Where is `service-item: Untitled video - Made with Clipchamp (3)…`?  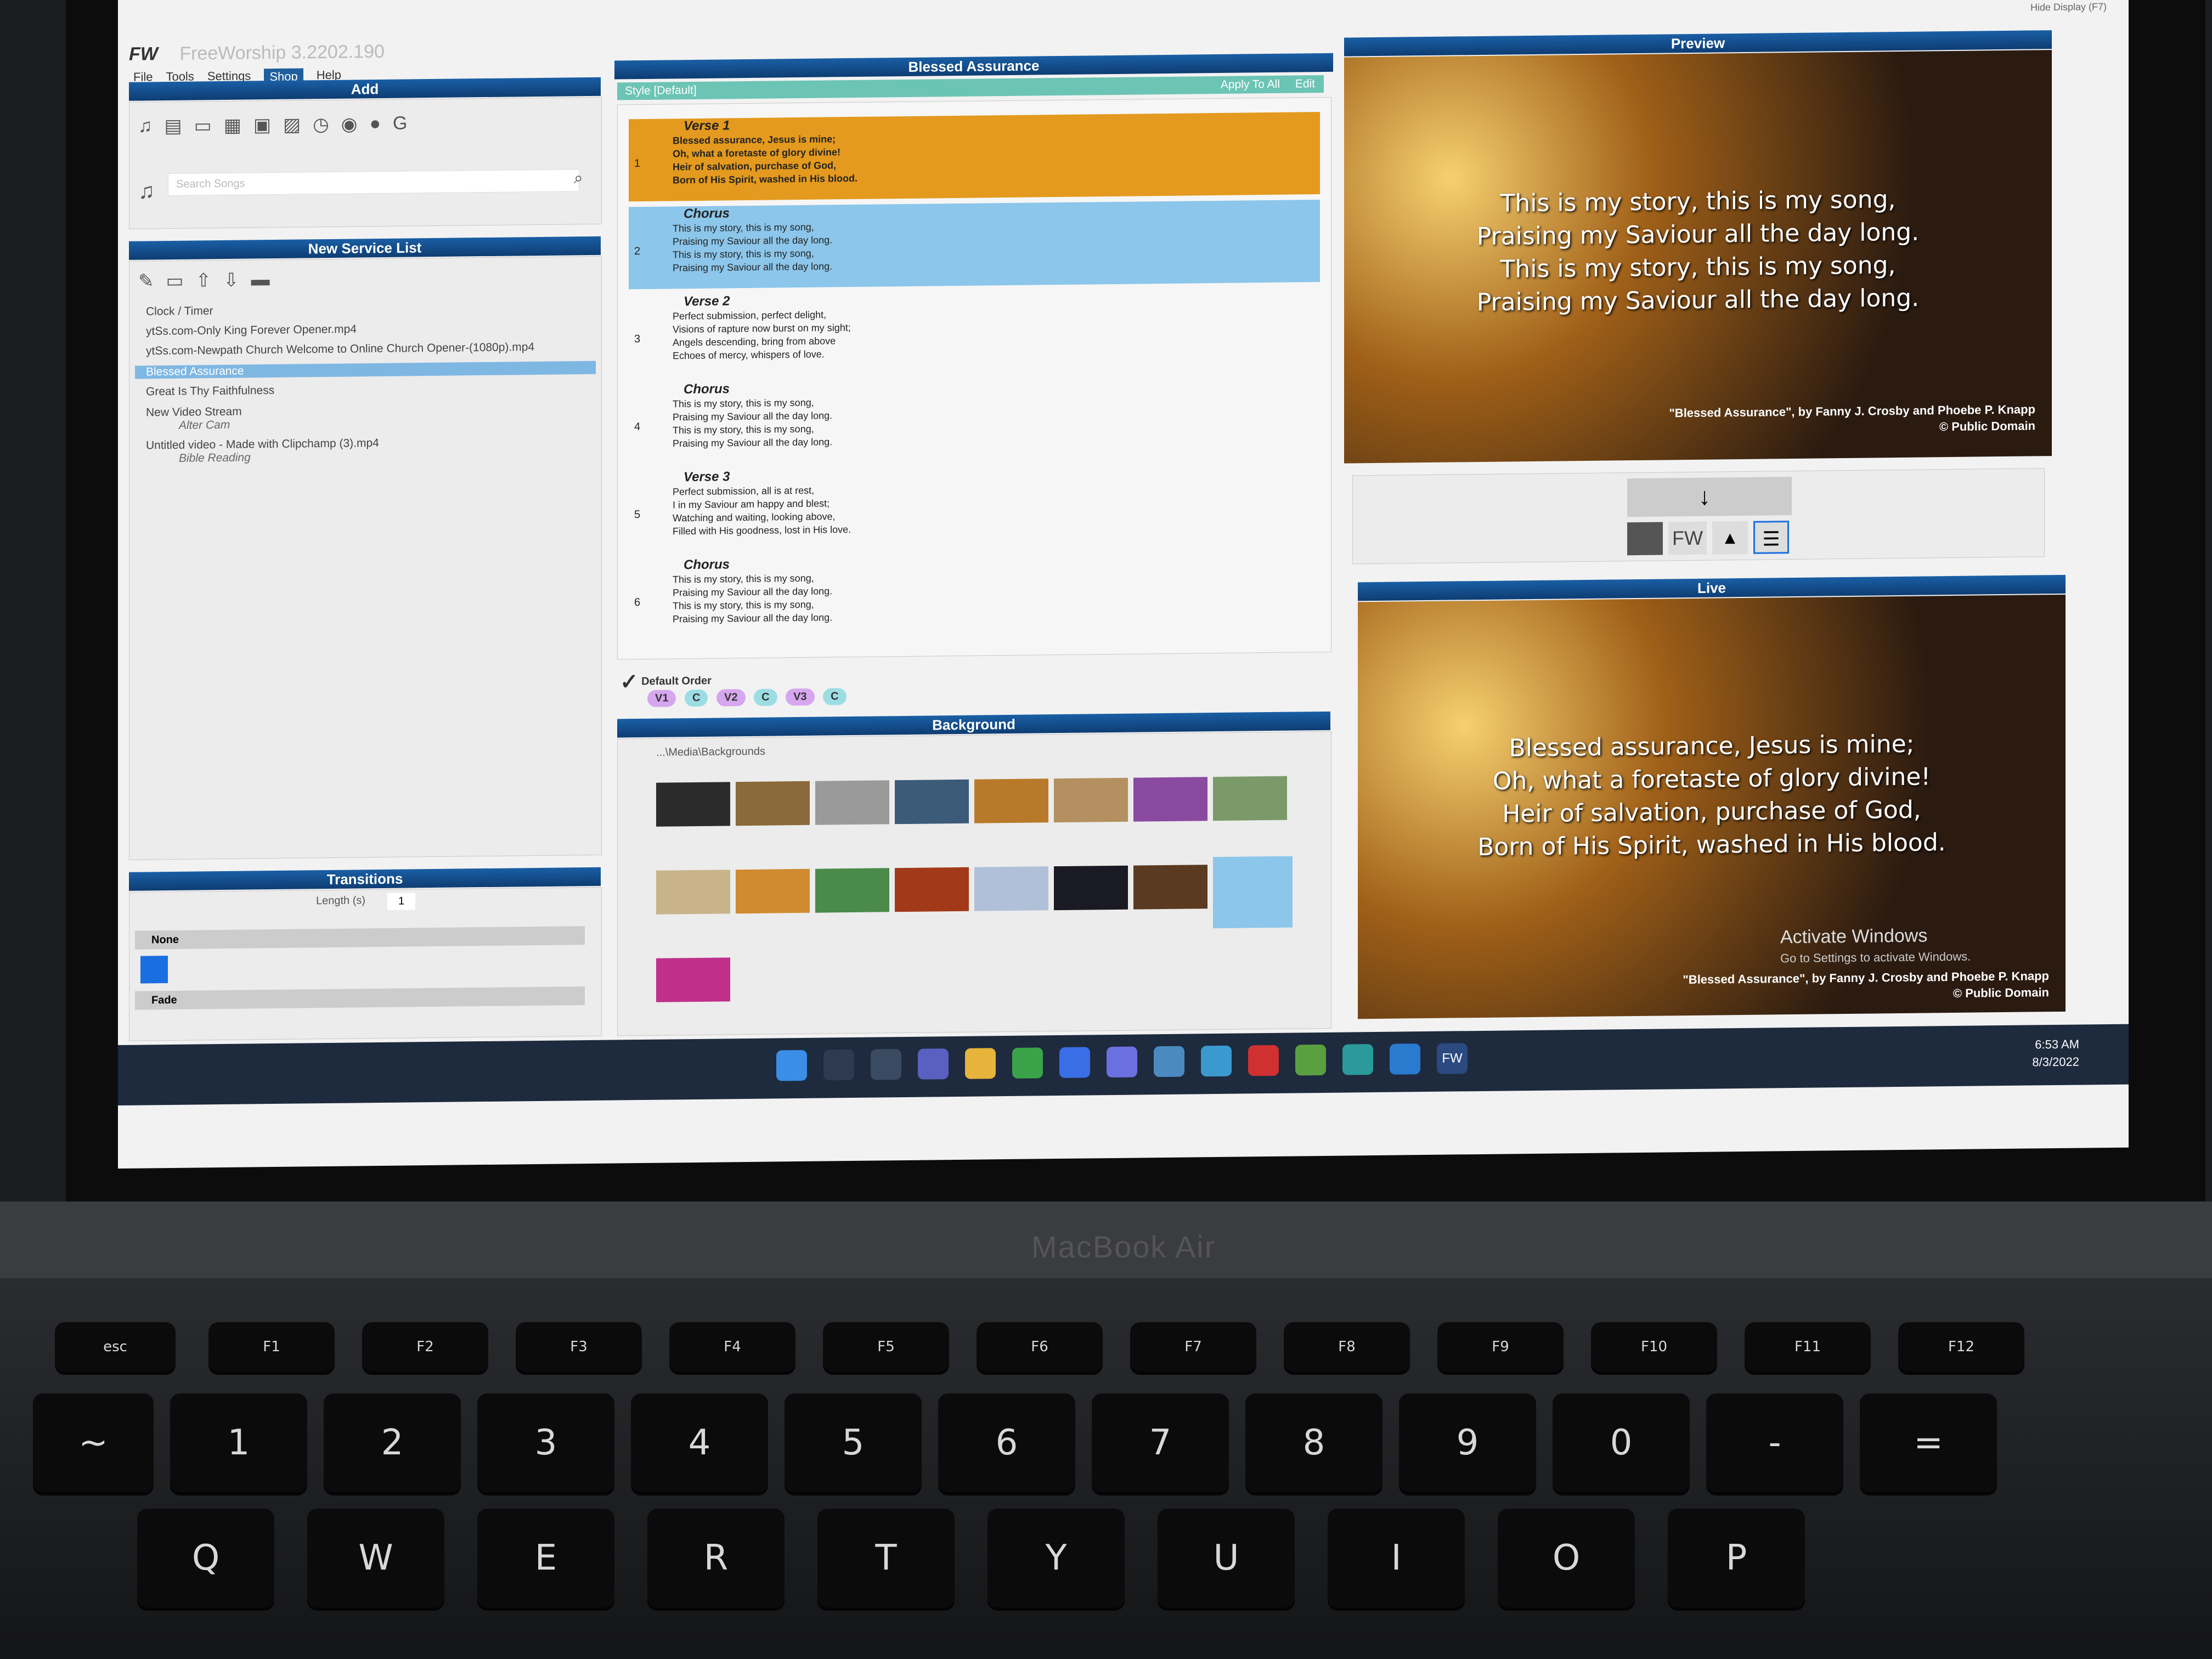 service-item: Untitled video - Made with Clipchamp (3)… is located at coordinates (262, 451).